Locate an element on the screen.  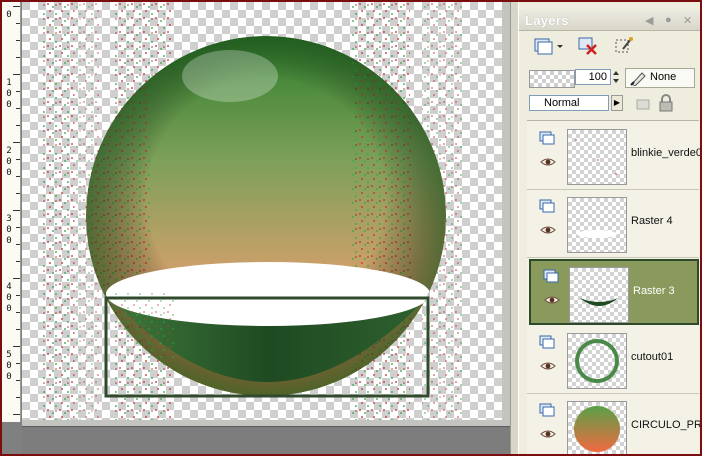
edit-selection-button is located at coordinates (624, 46).